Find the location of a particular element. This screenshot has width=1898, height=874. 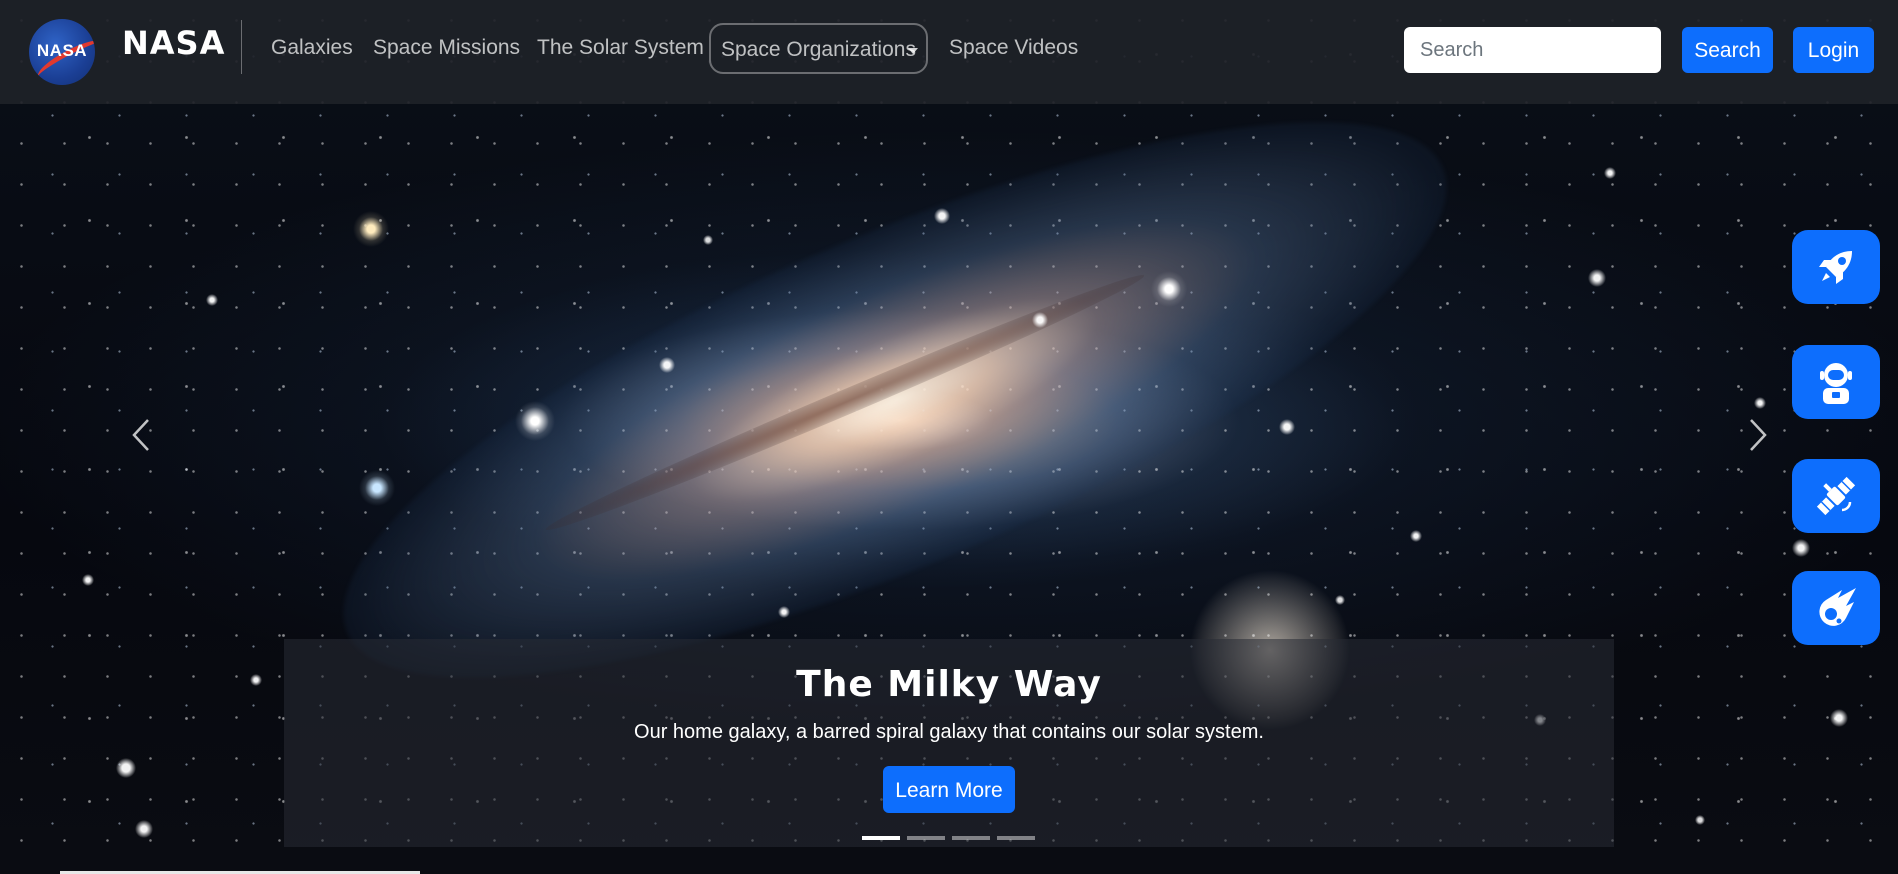

meteor-button is located at coordinates (1836, 608).